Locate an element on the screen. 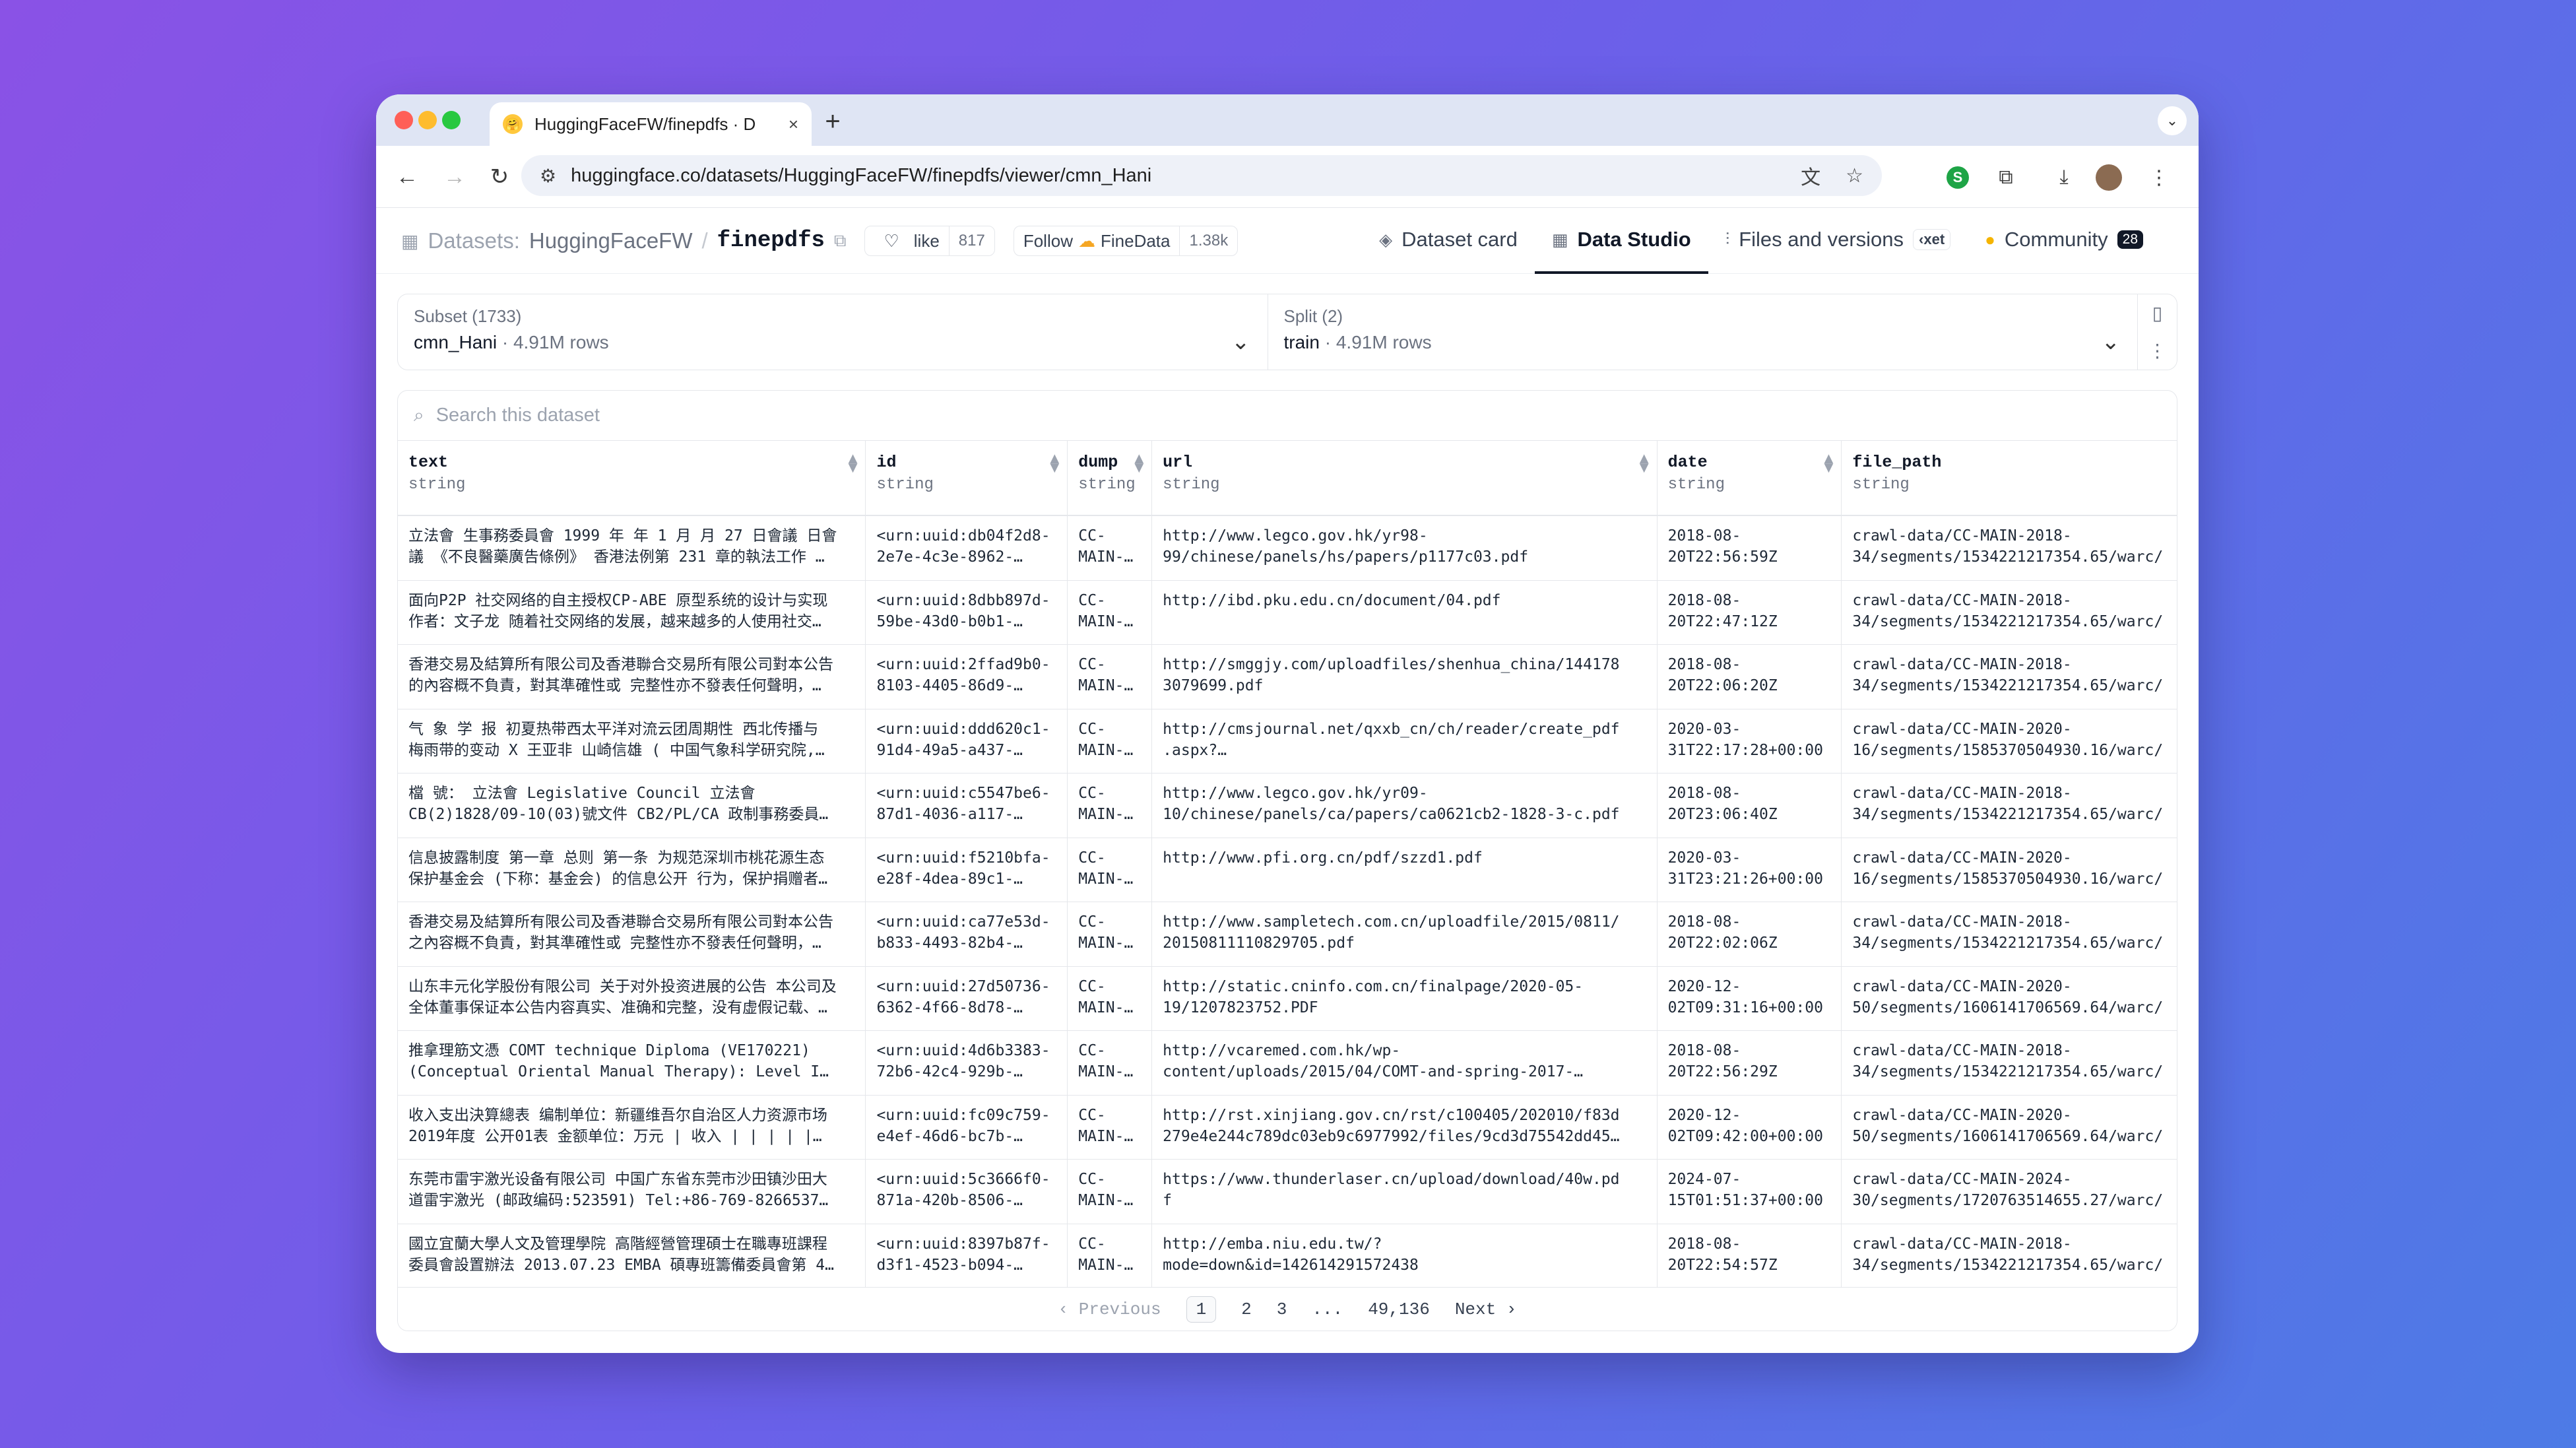 This screenshot has width=2576, height=1448. last-page-button: 49,136 is located at coordinates (1399, 1309).